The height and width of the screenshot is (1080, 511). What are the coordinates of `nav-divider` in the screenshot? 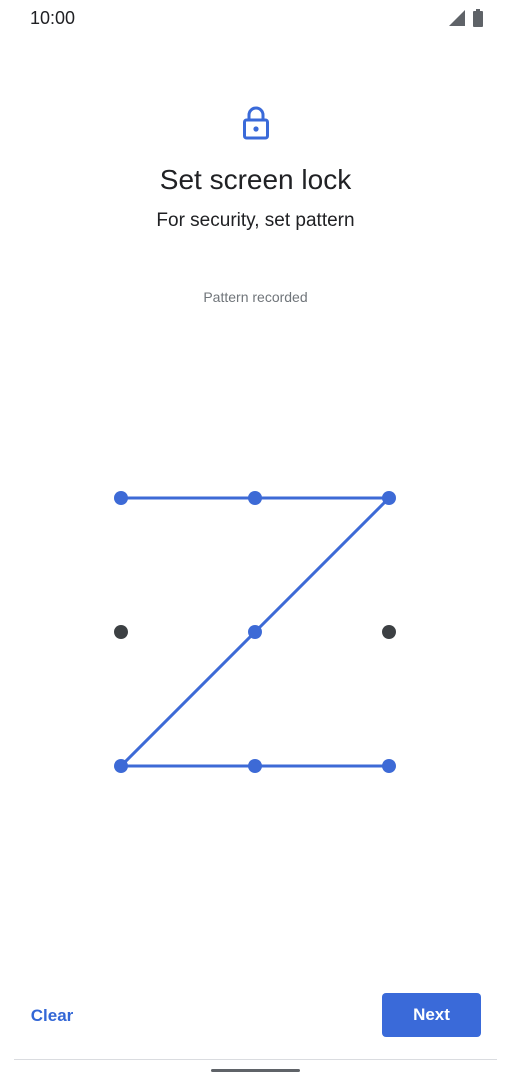 It's located at (255, 1059).